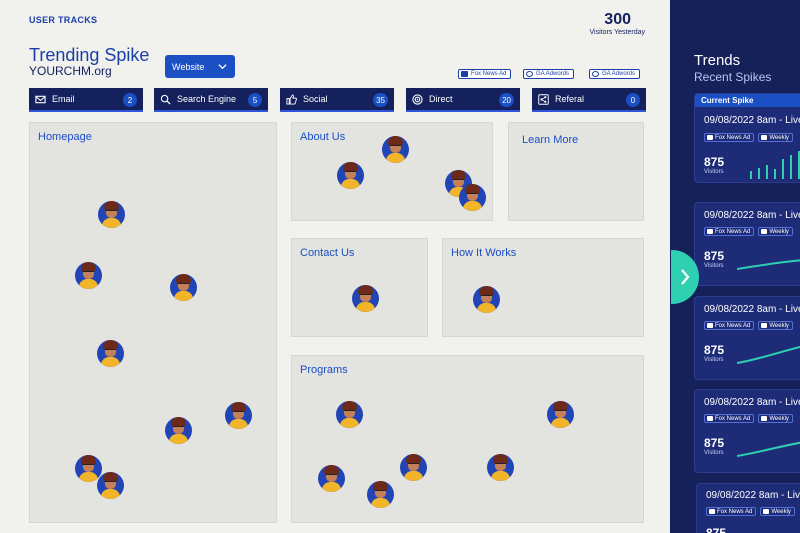 The height and width of the screenshot is (533, 800). I want to click on target-icon, so click(417, 99).